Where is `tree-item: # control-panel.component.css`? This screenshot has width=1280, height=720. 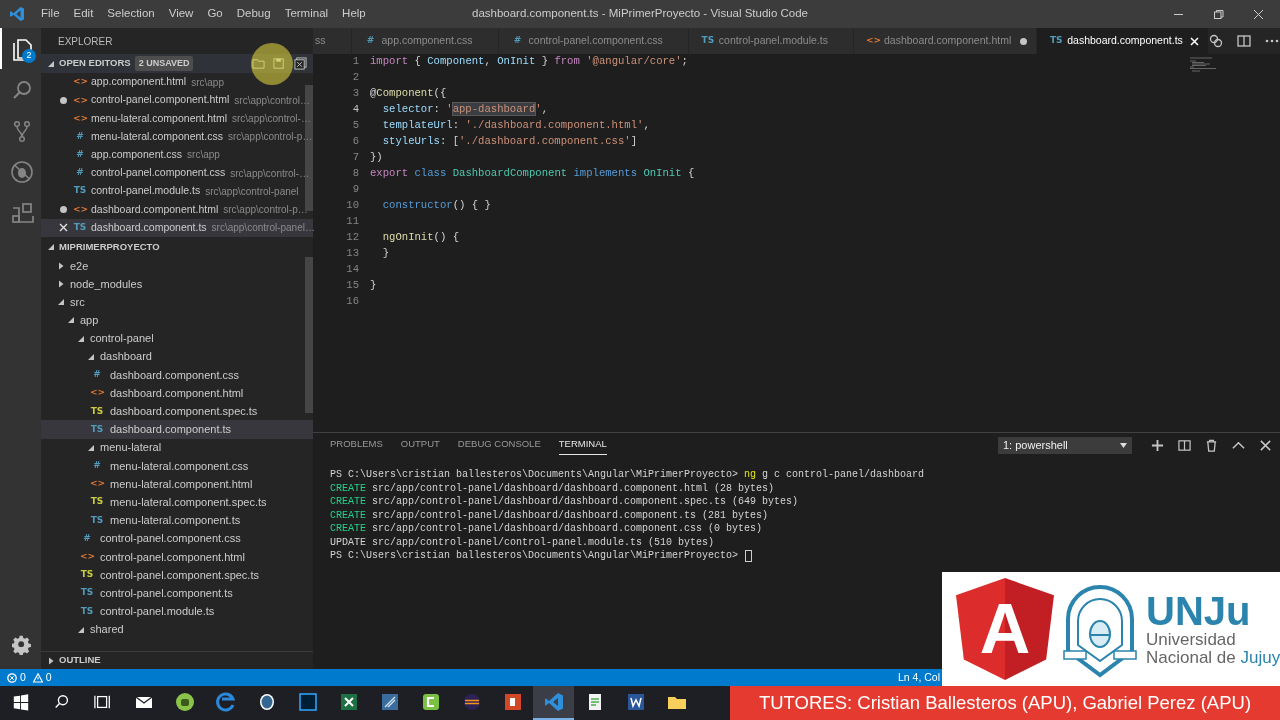 tree-item: # control-panel.component.css is located at coordinates (177, 538).